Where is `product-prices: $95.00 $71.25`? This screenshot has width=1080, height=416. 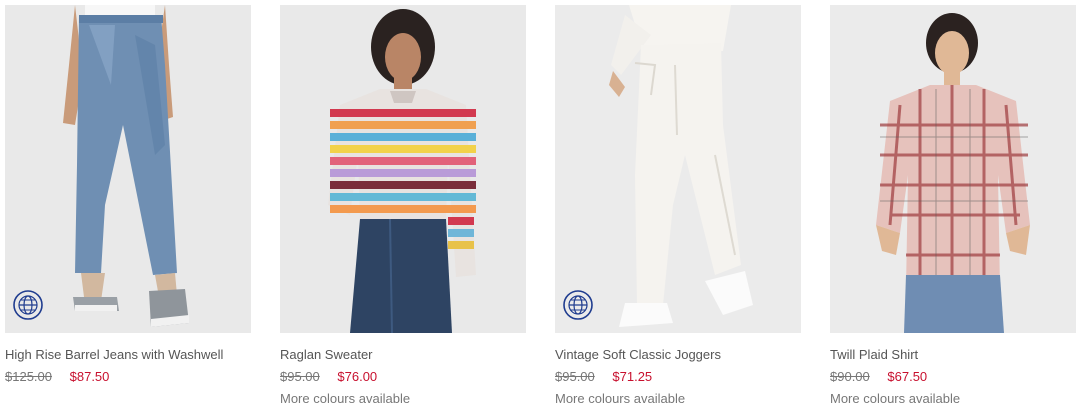
product-prices: $95.00 $71.25 is located at coordinates (678, 377).